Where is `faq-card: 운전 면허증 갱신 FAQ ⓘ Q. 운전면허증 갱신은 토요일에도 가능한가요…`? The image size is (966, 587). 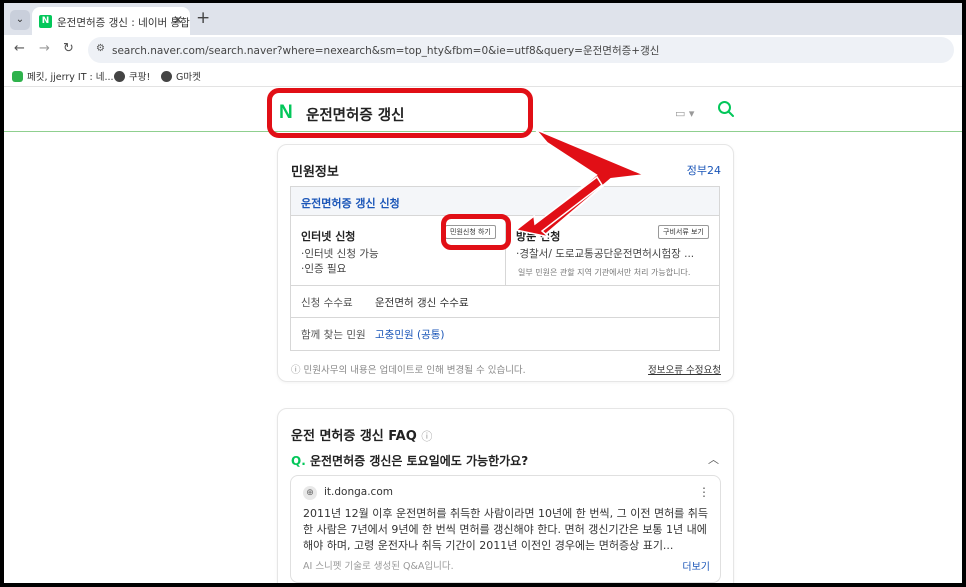 faq-card: 운전 면허증 갱신 FAQ ⓘ Q. 운전면허증 갱신은 토요일에도 가능한가요… is located at coordinates (505, 495).